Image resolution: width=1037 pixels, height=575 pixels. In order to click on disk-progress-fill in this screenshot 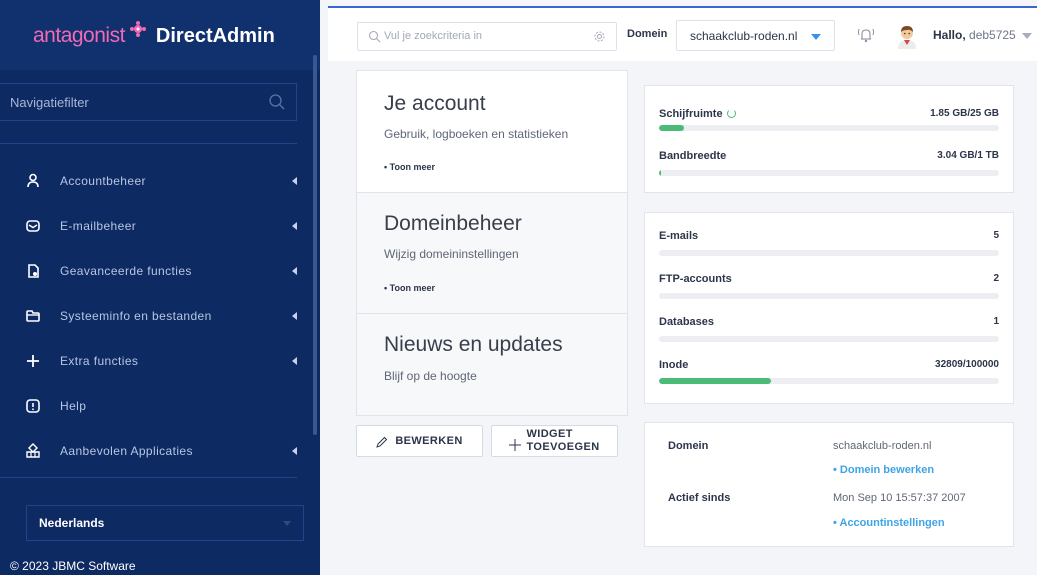, I will do `click(672, 128)`.